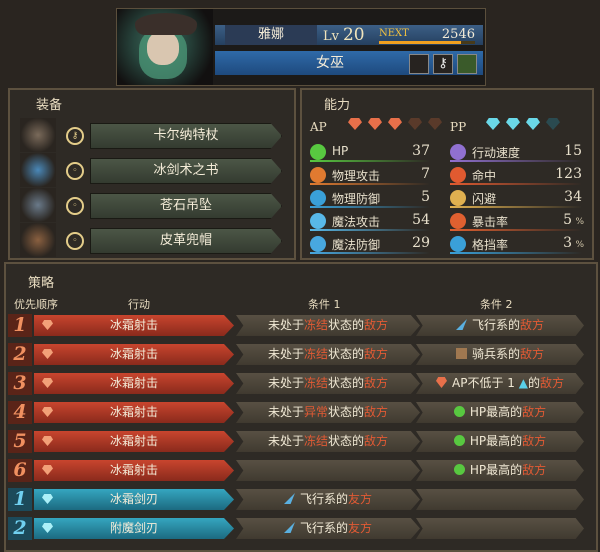 This screenshot has height=552, width=600. I want to click on strategy-row: 4 冰霜射击 未处于异常状态的敌方 HP最高的敌方, so click(301, 412).